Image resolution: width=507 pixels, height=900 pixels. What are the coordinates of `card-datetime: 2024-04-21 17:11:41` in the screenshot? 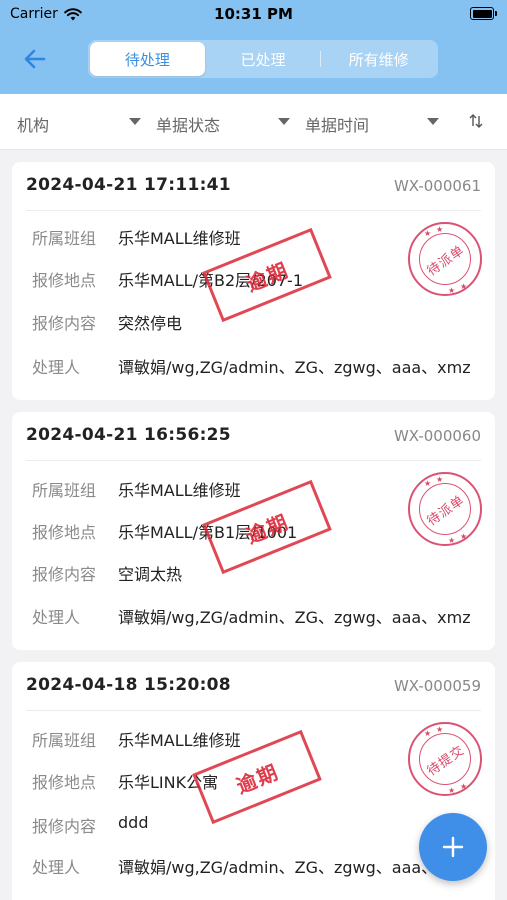 It's located at (128, 185).